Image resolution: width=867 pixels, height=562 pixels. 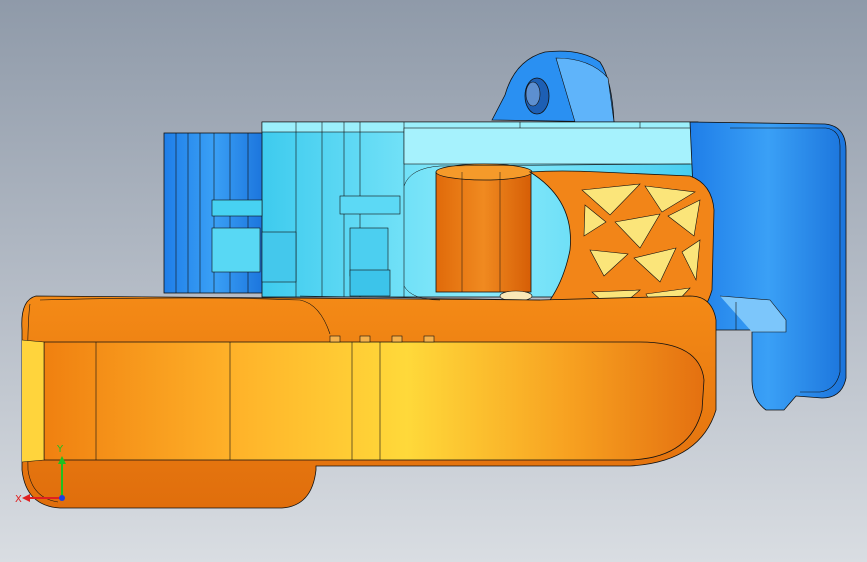 What do you see at coordinates (40, 474) in the screenshot?
I see `coordinate-triad: X Y` at bounding box center [40, 474].